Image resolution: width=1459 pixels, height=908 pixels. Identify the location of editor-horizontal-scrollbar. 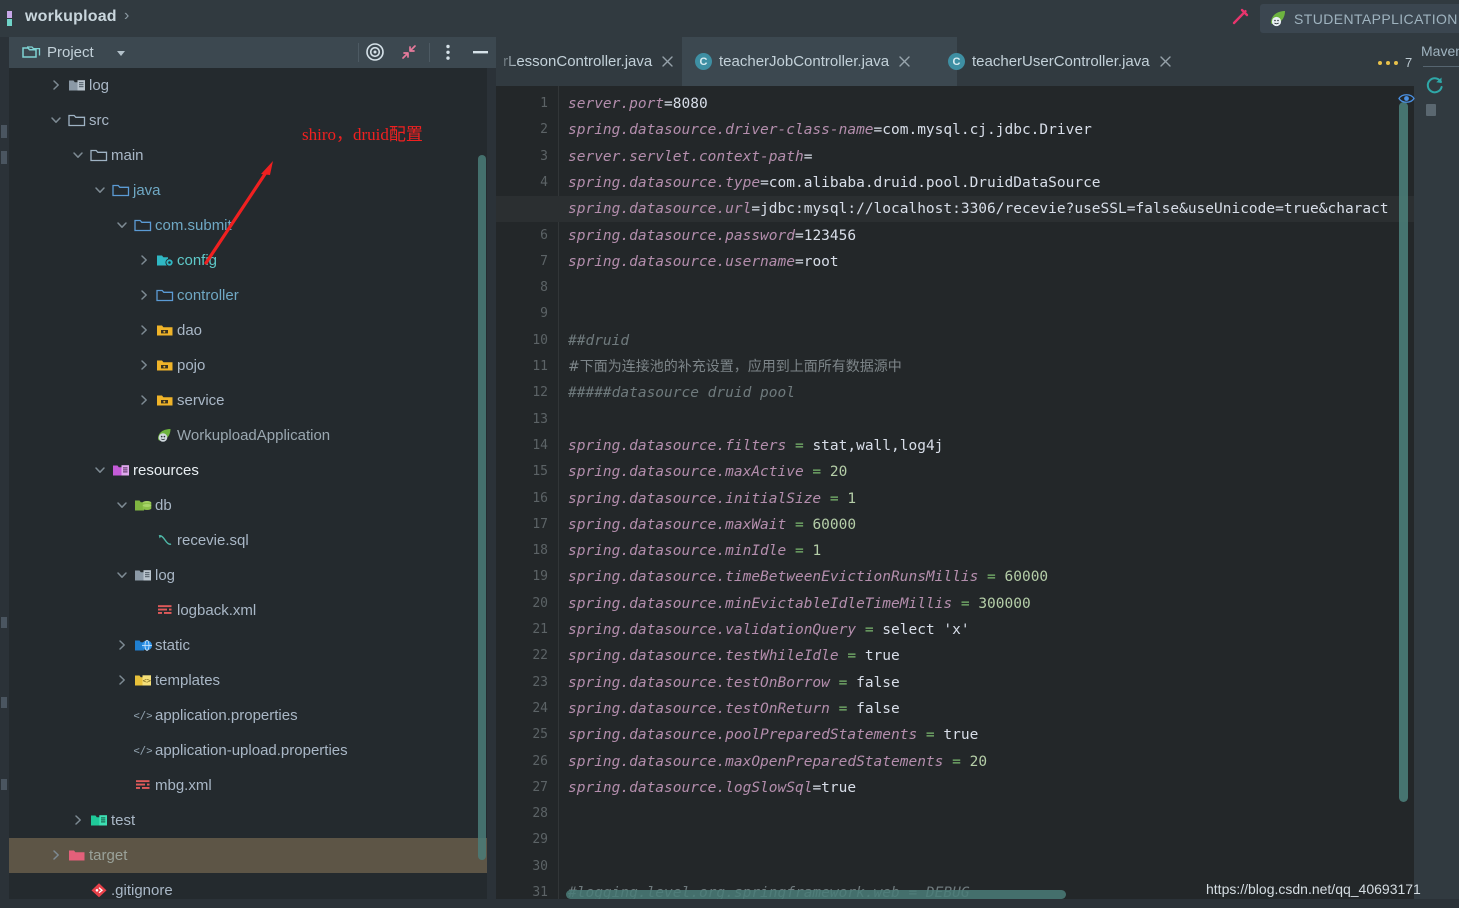
(816, 894).